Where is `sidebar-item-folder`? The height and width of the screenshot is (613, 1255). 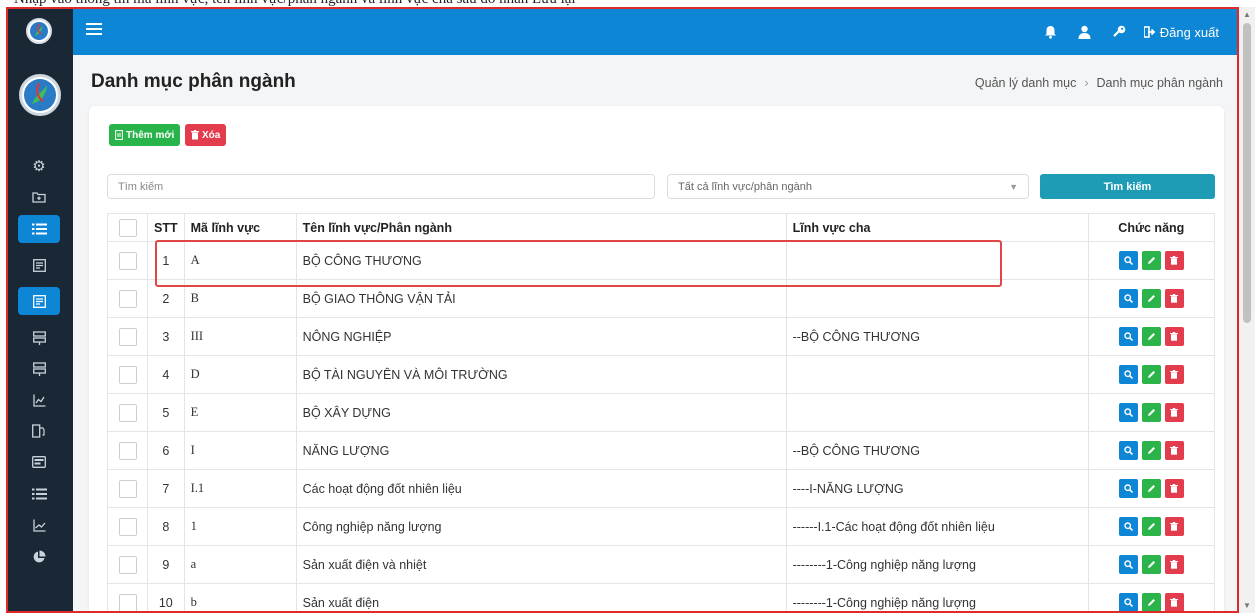
sidebar-item-folder is located at coordinates (39, 197).